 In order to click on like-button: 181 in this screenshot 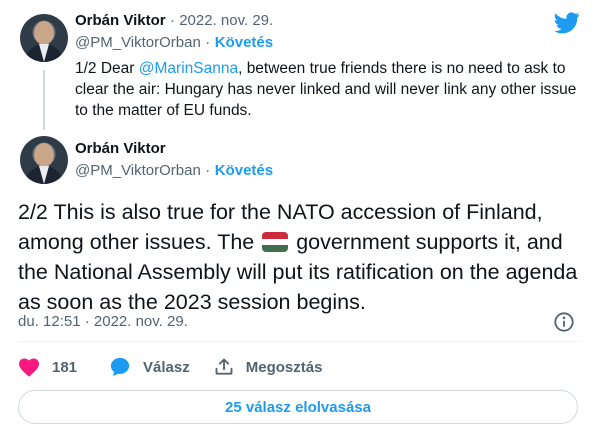, I will do `click(47, 367)`.